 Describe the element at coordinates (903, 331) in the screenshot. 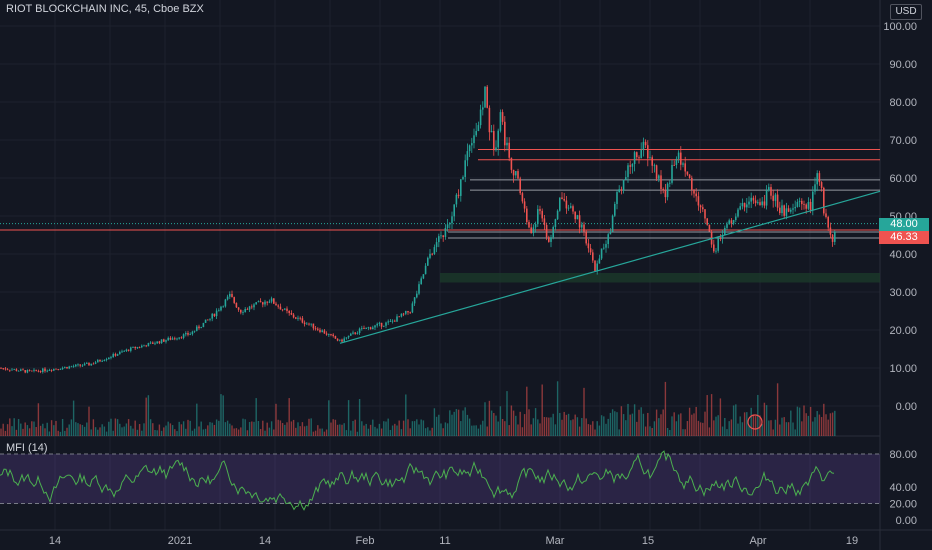

I see `price-tick-label: 20.00` at that location.